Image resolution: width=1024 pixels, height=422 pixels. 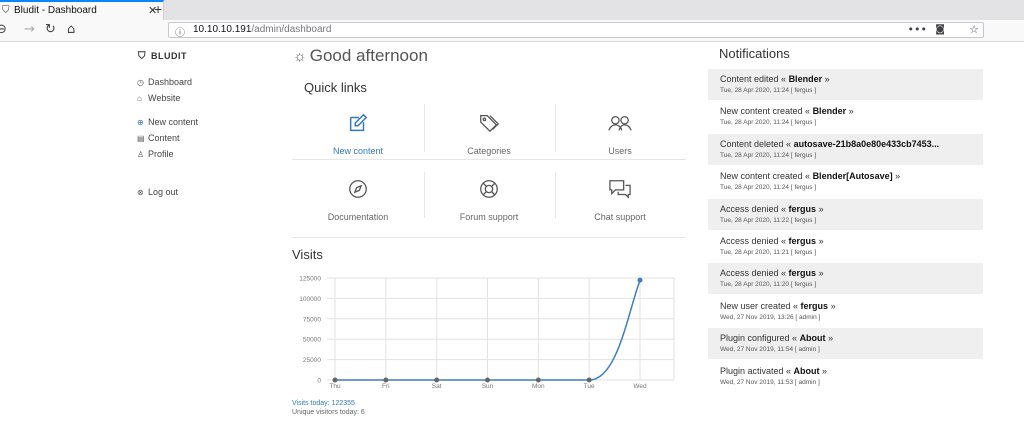 What do you see at coordinates (50, 29) in the screenshot?
I see `reload-icon: ↻` at bounding box center [50, 29].